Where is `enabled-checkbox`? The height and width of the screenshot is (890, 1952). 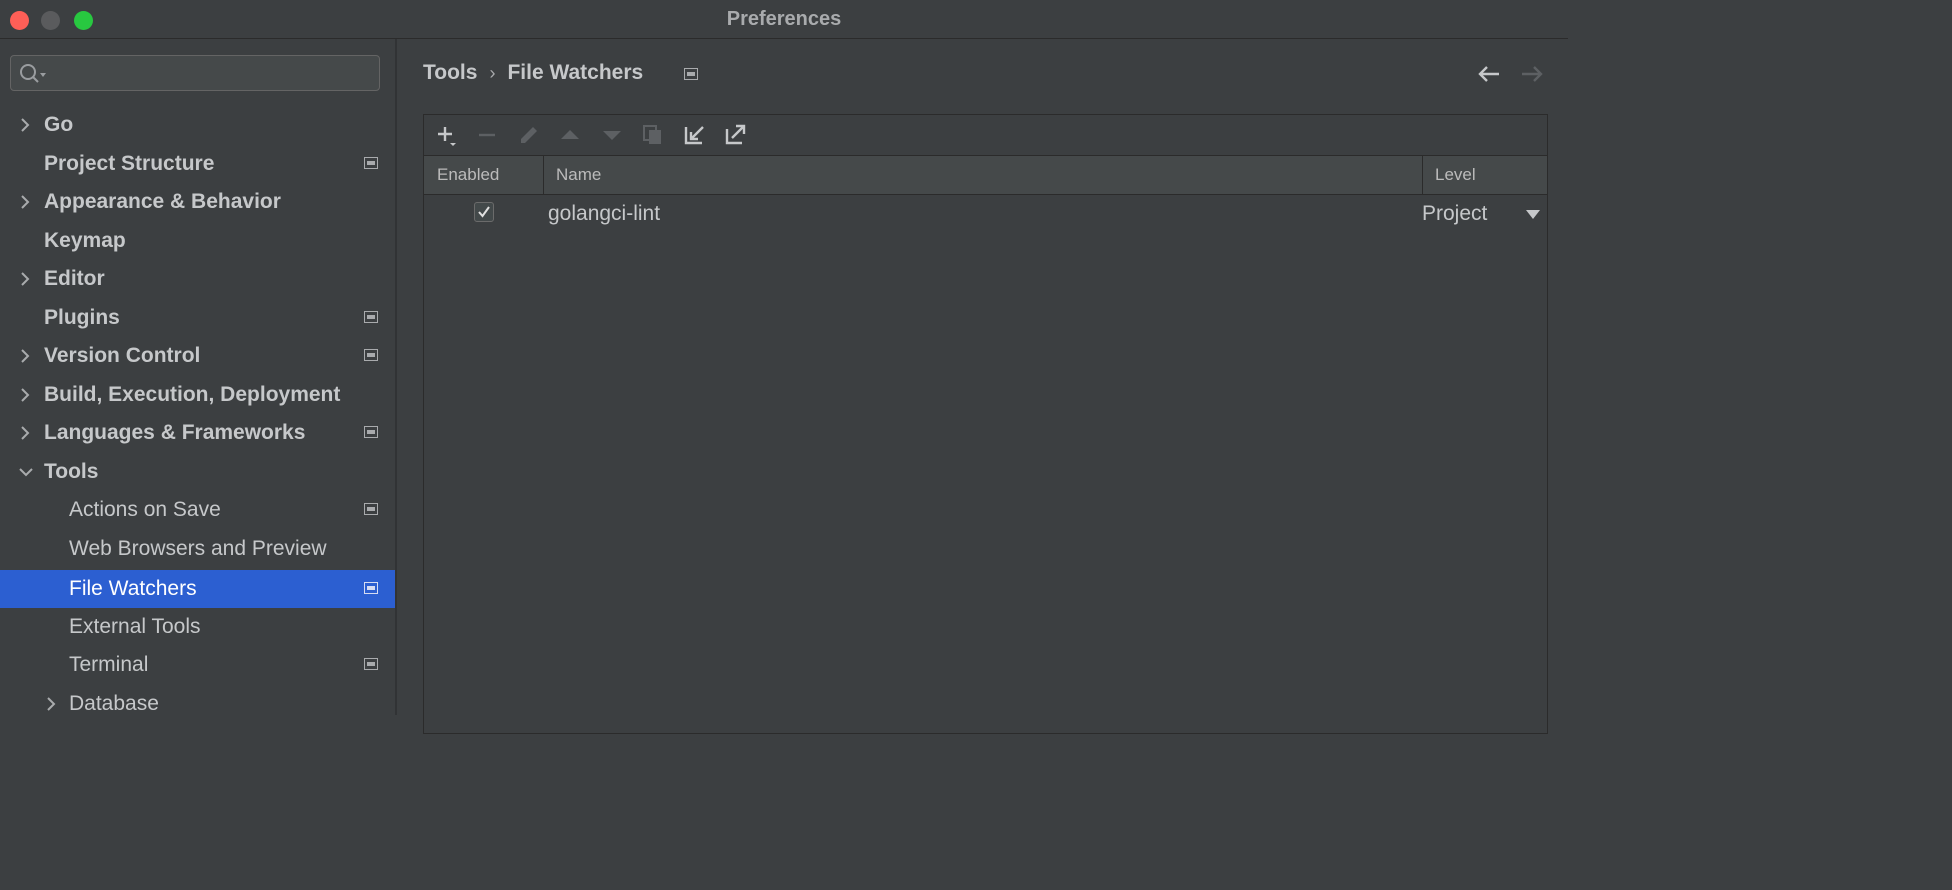 enabled-checkbox is located at coordinates (484, 212).